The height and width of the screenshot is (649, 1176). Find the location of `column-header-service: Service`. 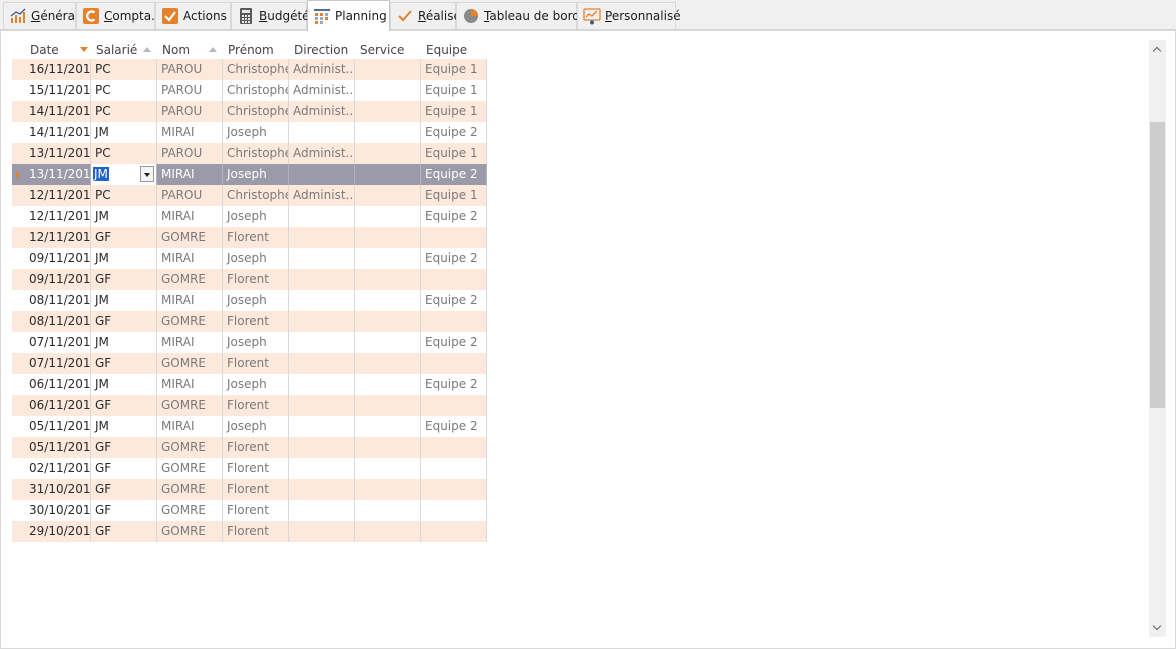

column-header-service: Service is located at coordinates (388, 50).